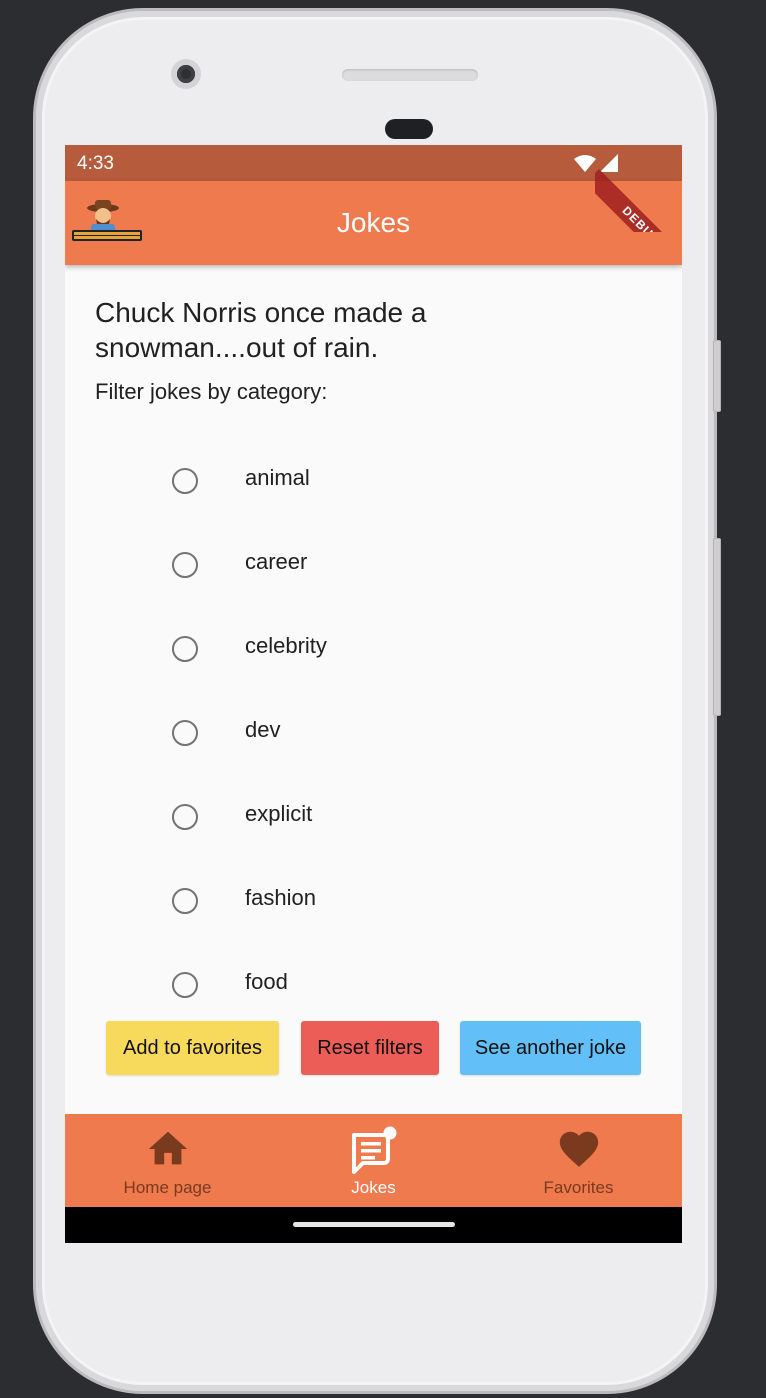 The height and width of the screenshot is (1398, 766). Describe the element at coordinates (550, 1048) in the screenshot. I see `see-another-joke-button: See another joke` at that location.